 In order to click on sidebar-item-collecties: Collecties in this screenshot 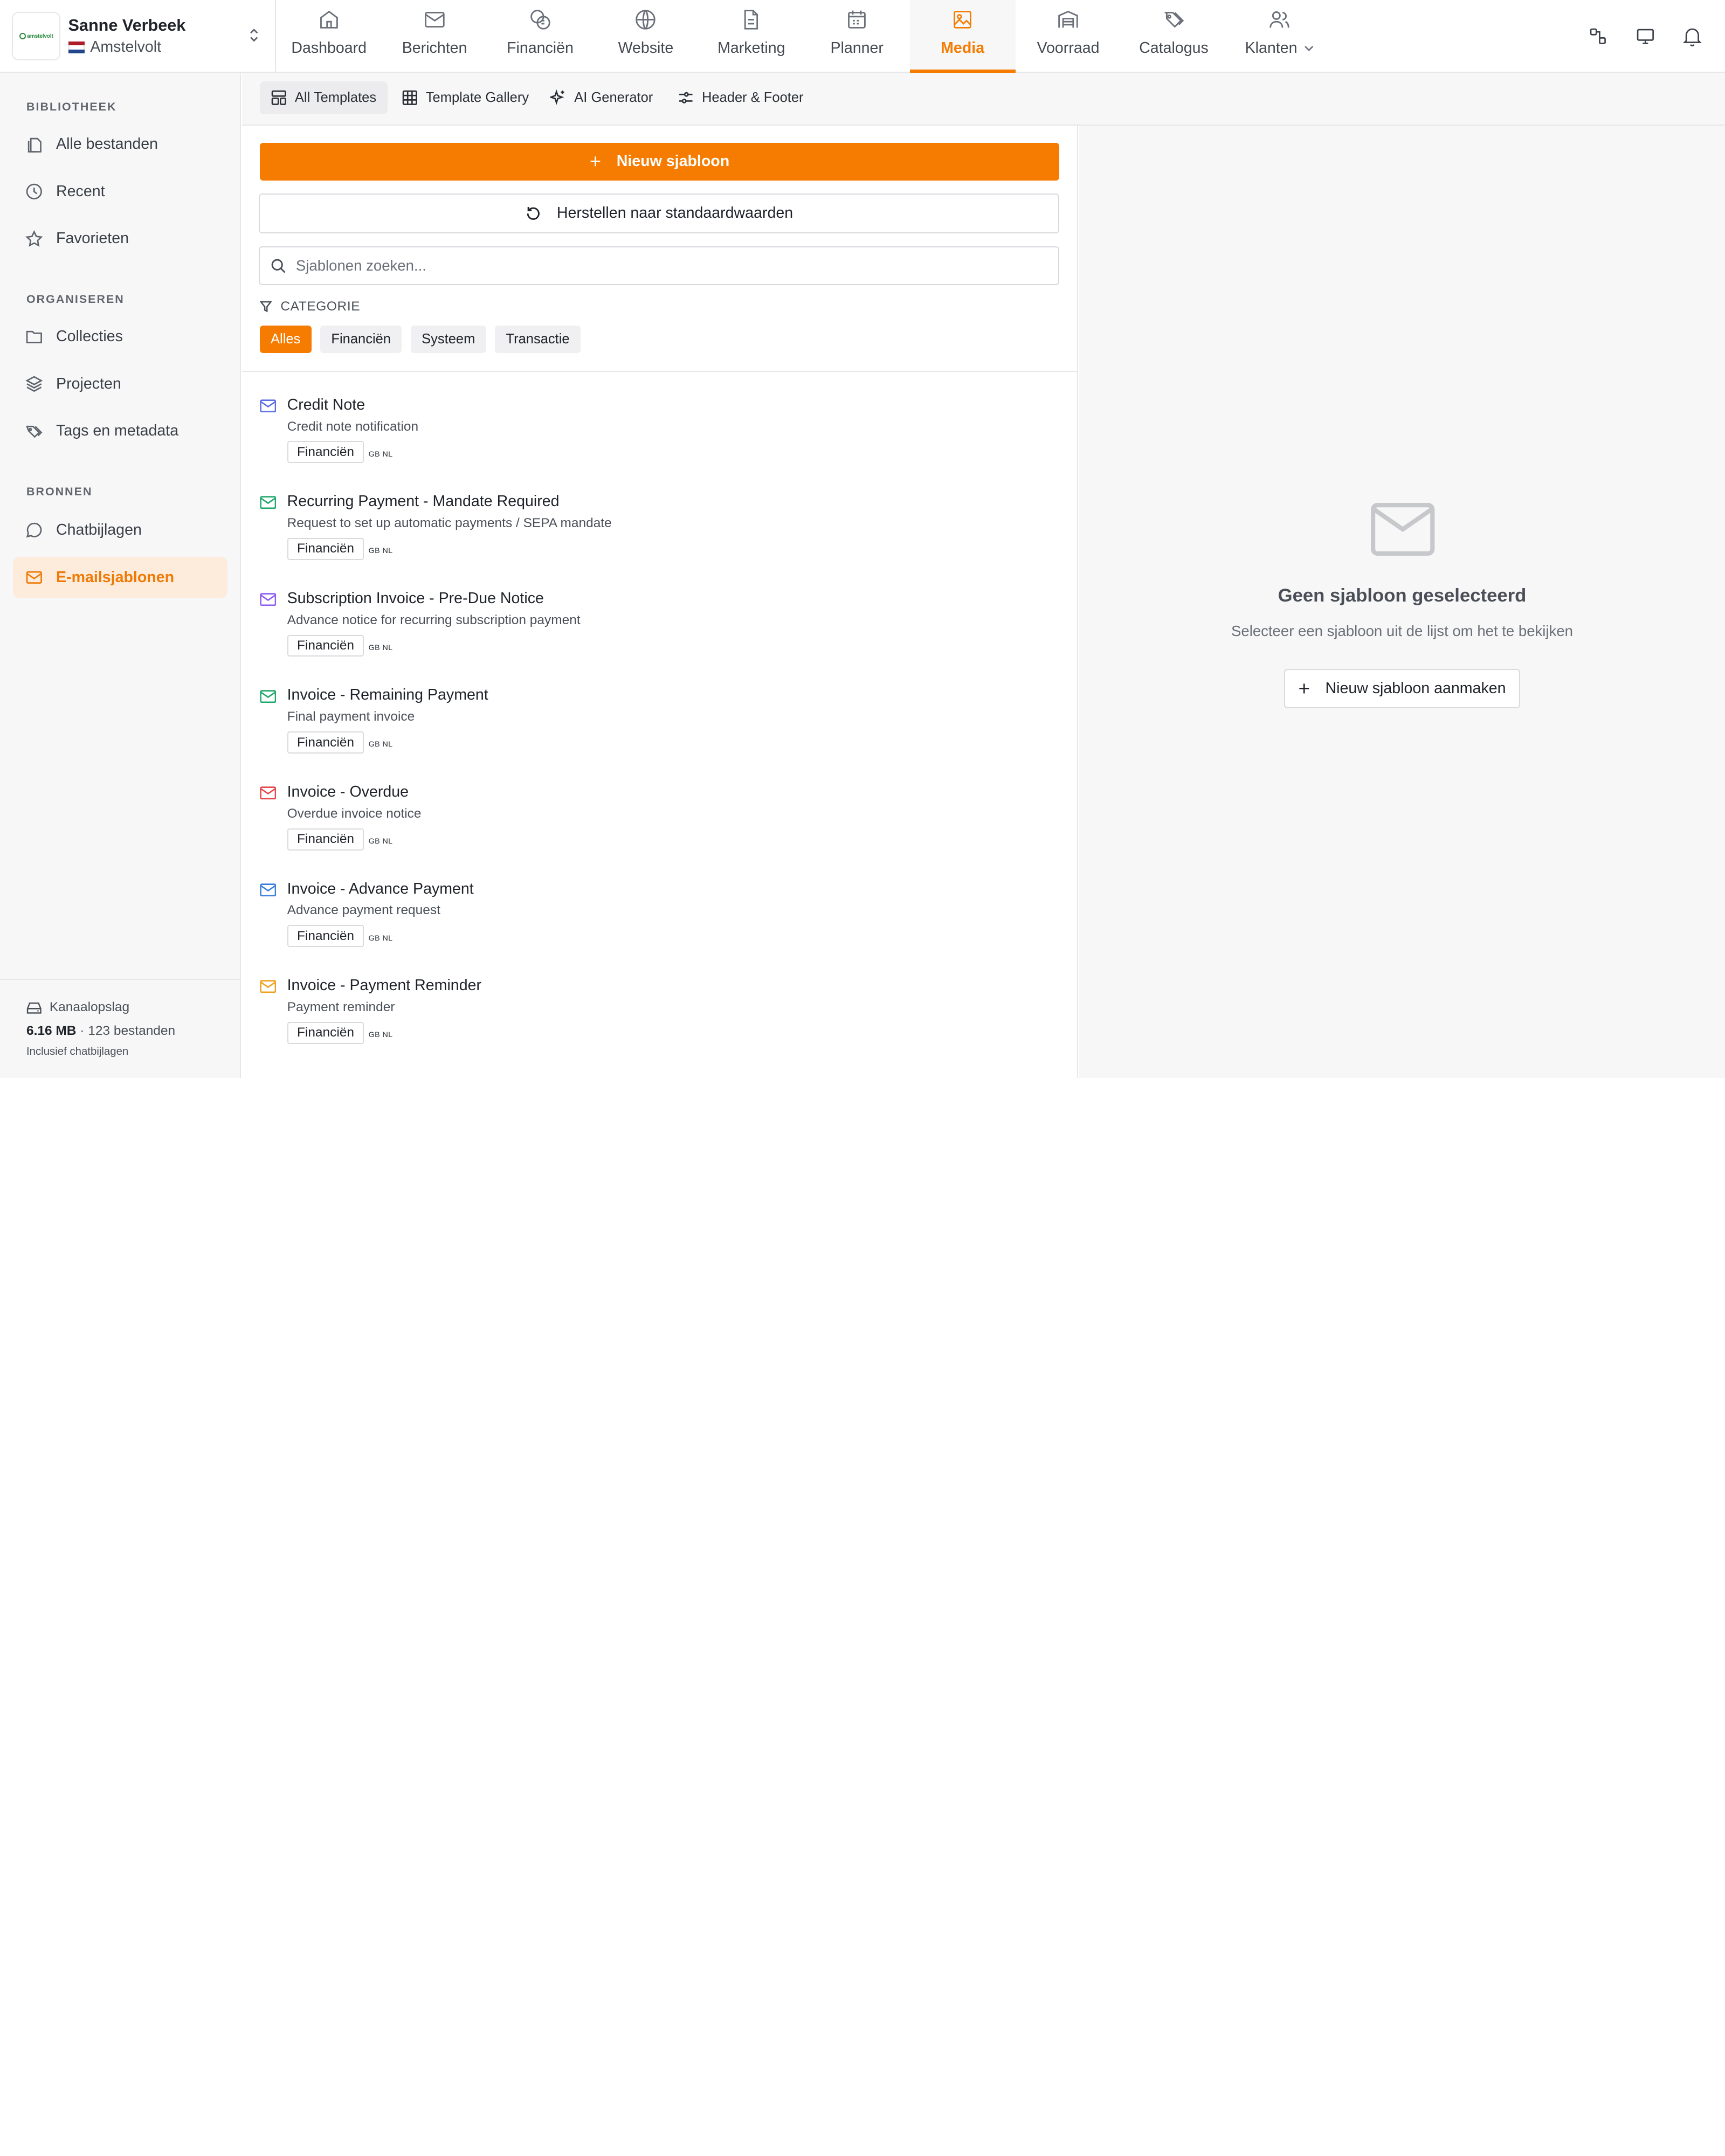, I will do `click(120, 337)`.